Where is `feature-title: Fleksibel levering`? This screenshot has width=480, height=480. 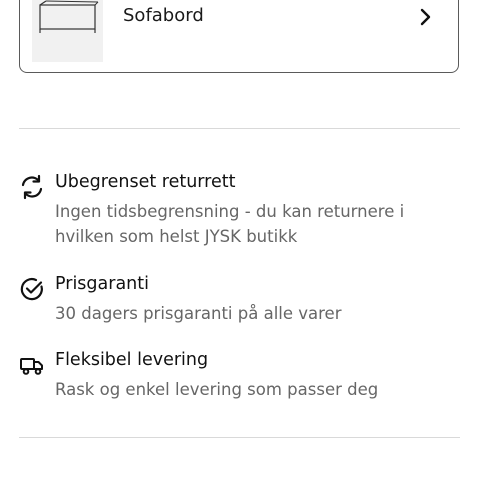 feature-title: Fleksibel levering is located at coordinates (132, 360).